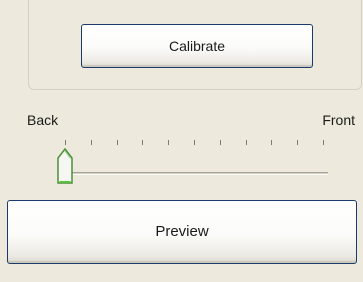 Image resolution: width=363 pixels, height=282 pixels. What do you see at coordinates (196, 173) in the screenshot?
I see `slider-track` at bounding box center [196, 173].